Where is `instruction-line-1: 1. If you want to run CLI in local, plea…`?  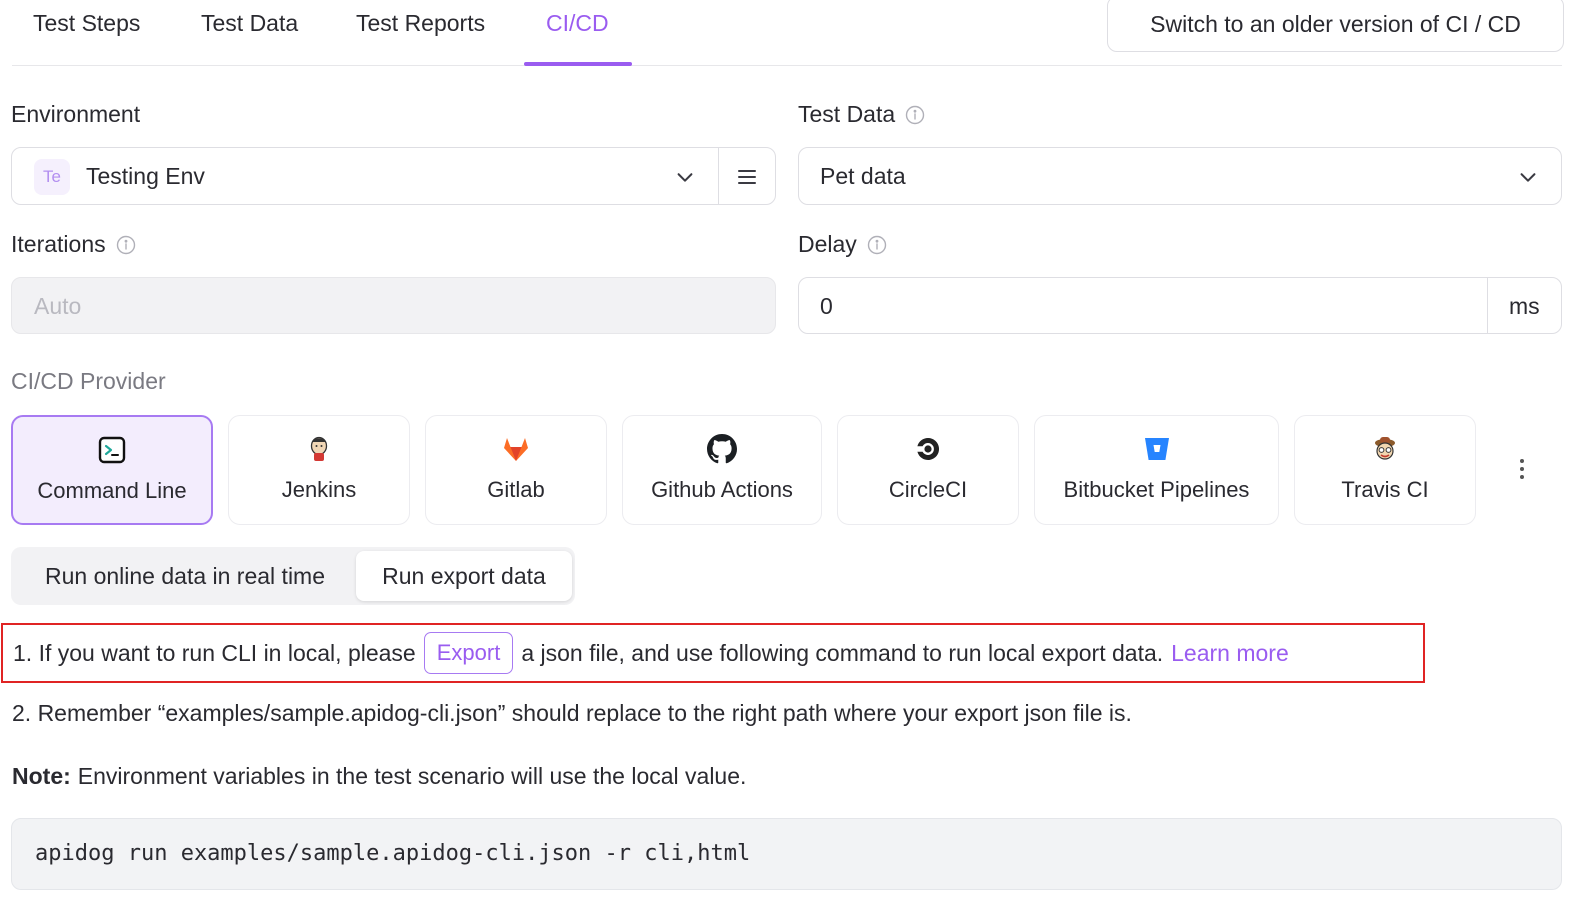
instruction-line-1: 1. If you want to run CLI in local, plea… is located at coordinates (651, 653).